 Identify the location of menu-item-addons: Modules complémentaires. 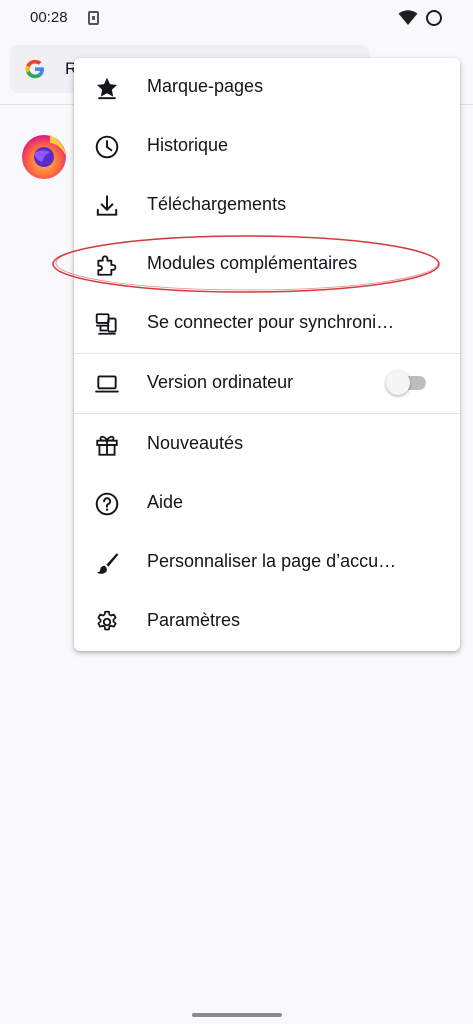
(267, 264).